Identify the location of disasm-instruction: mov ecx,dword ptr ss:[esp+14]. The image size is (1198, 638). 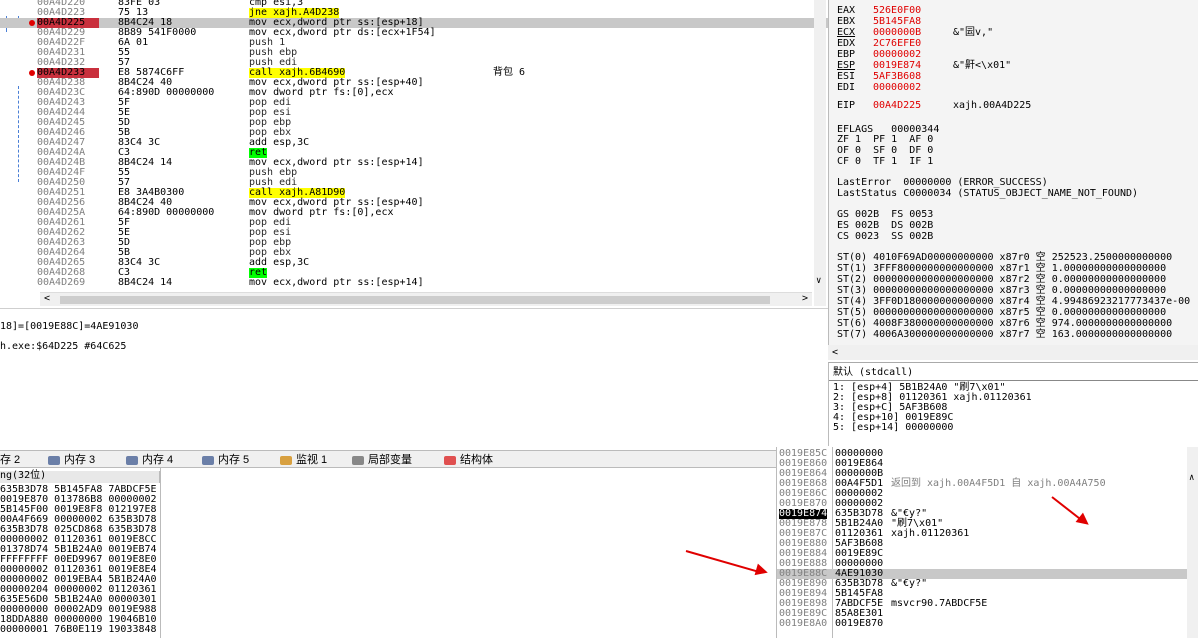
(336, 282).